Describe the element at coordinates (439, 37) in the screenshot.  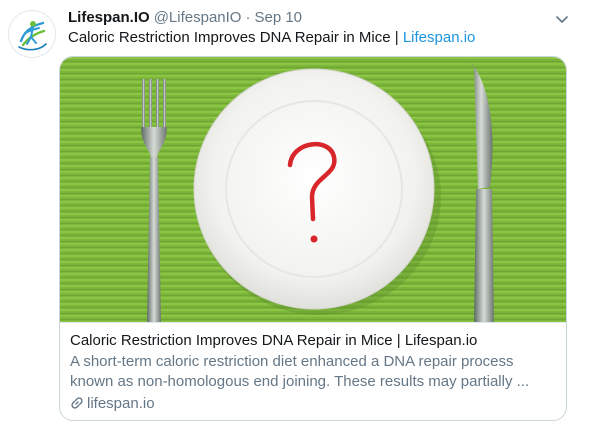
I see `tweet-link: Lifespan.io` at that location.